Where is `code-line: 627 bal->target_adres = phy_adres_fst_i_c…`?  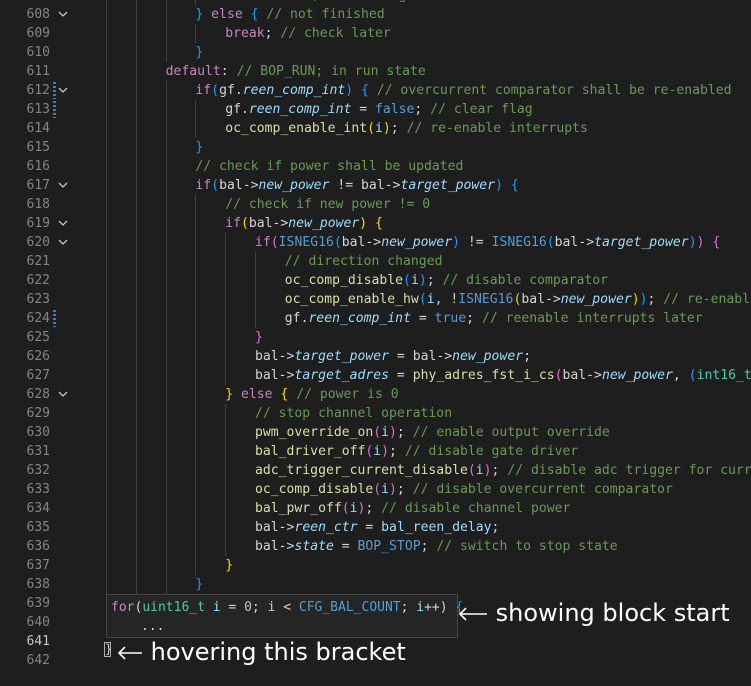 code-line: 627 bal->target_adres = phy_adres_fst_i_c… is located at coordinates (375, 375).